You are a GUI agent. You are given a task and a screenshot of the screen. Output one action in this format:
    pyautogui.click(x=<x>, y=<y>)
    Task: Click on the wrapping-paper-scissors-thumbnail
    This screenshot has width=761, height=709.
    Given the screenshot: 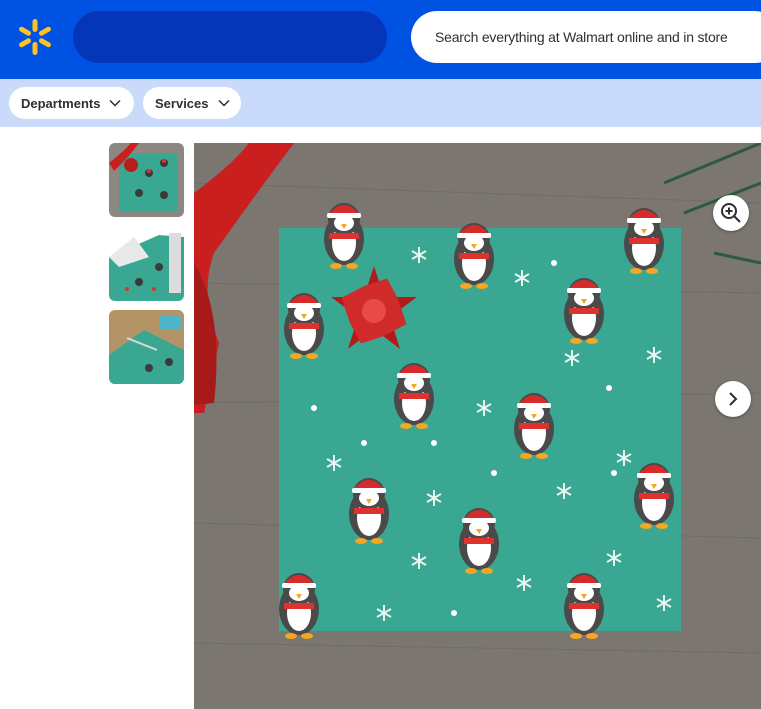 What is the action you would take?
    pyautogui.click(x=146, y=347)
    